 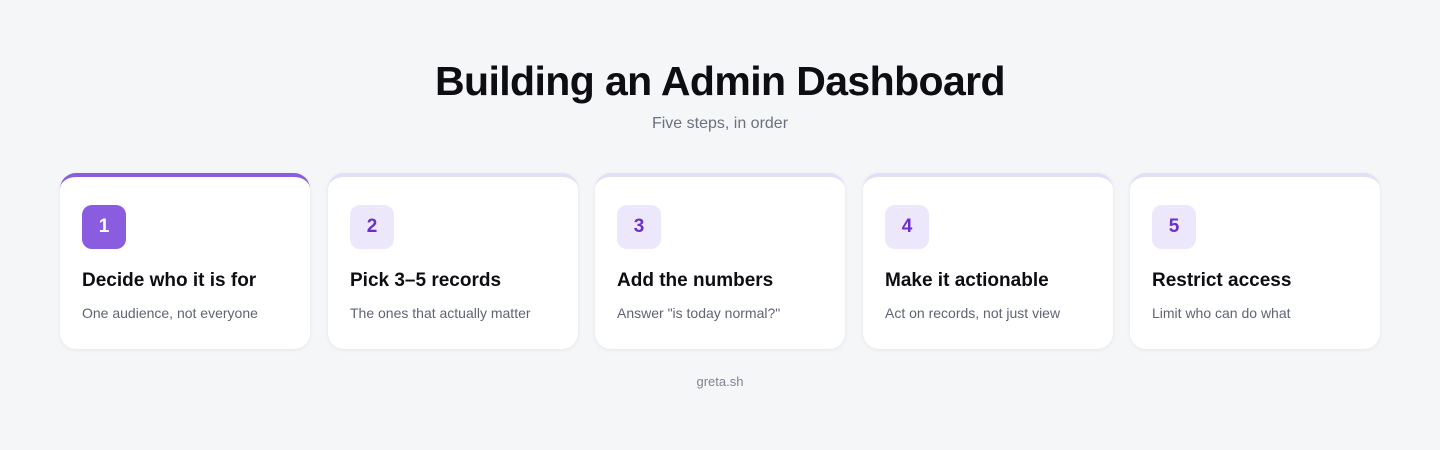 I want to click on step-title: Add the numbers, so click(x=695, y=280).